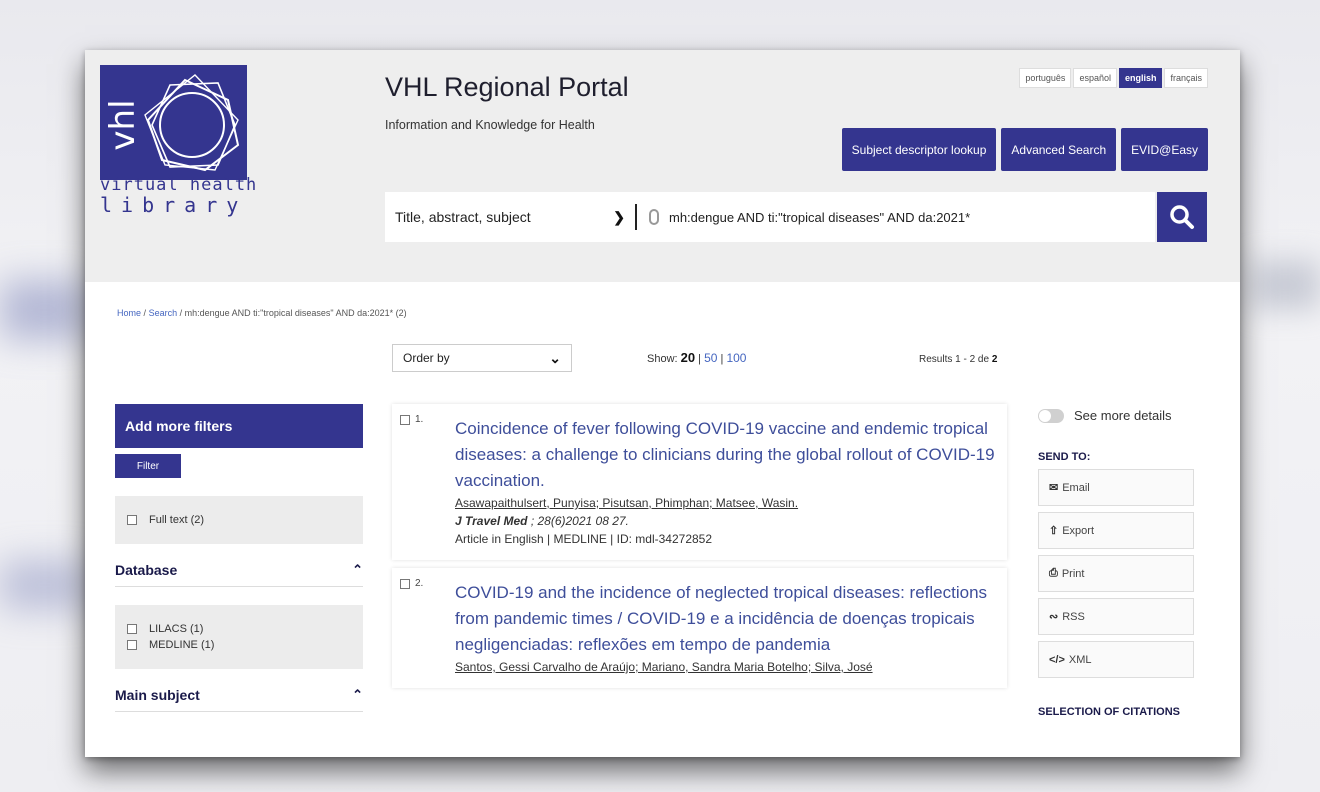 Image resolution: width=1320 pixels, height=792 pixels. Describe the element at coordinates (157, 695) in the screenshot. I see `facet-main-subject-title: Main subject` at that location.